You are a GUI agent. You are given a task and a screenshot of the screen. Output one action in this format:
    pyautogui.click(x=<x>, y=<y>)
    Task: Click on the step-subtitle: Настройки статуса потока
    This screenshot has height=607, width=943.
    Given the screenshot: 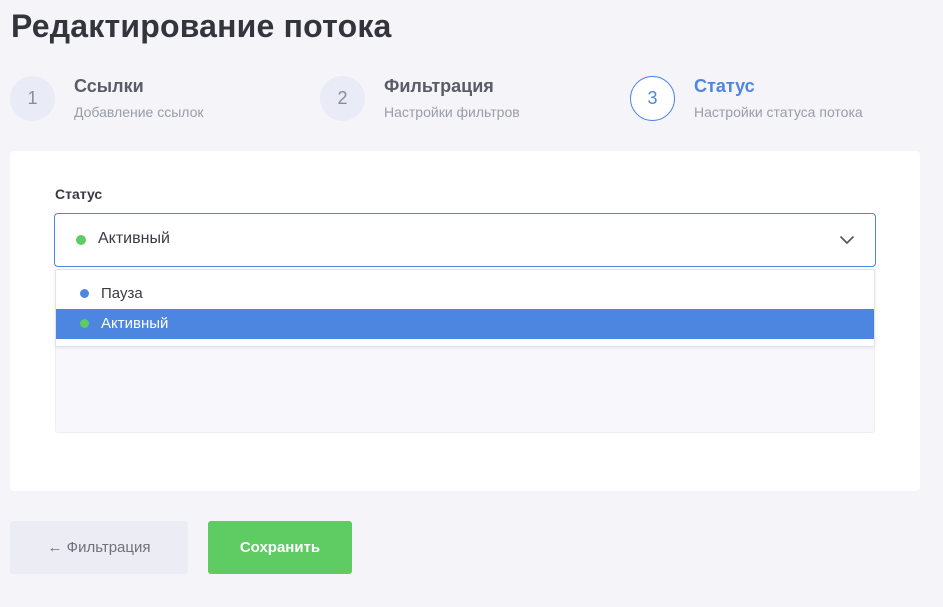 What is the action you would take?
    pyautogui.click(x=778, y=112)
    